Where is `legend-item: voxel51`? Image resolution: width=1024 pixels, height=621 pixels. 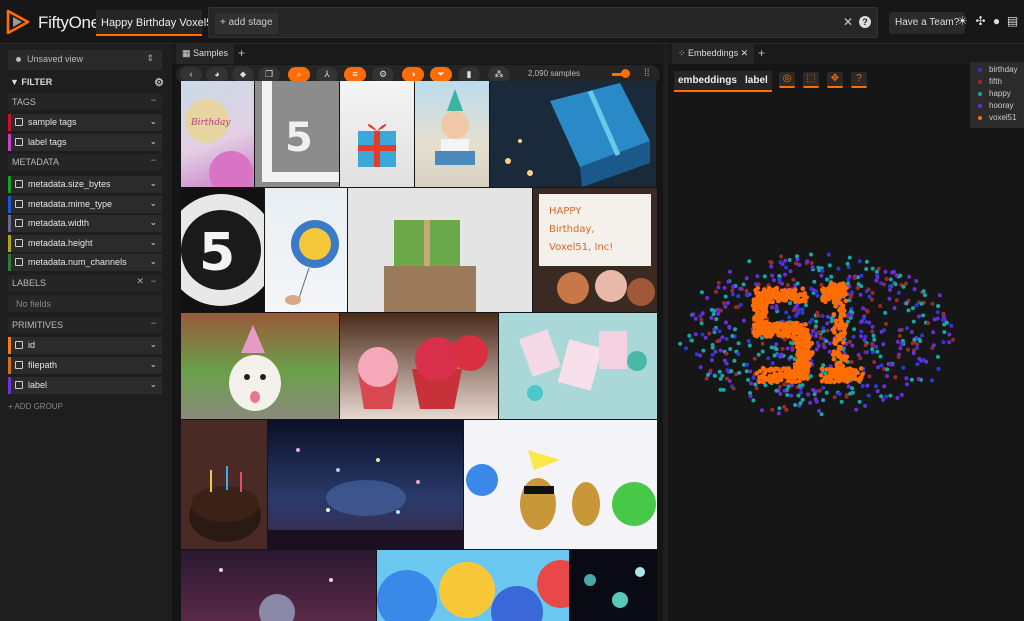
legend-item: voxel51 is located at coordinates (1001, 119).